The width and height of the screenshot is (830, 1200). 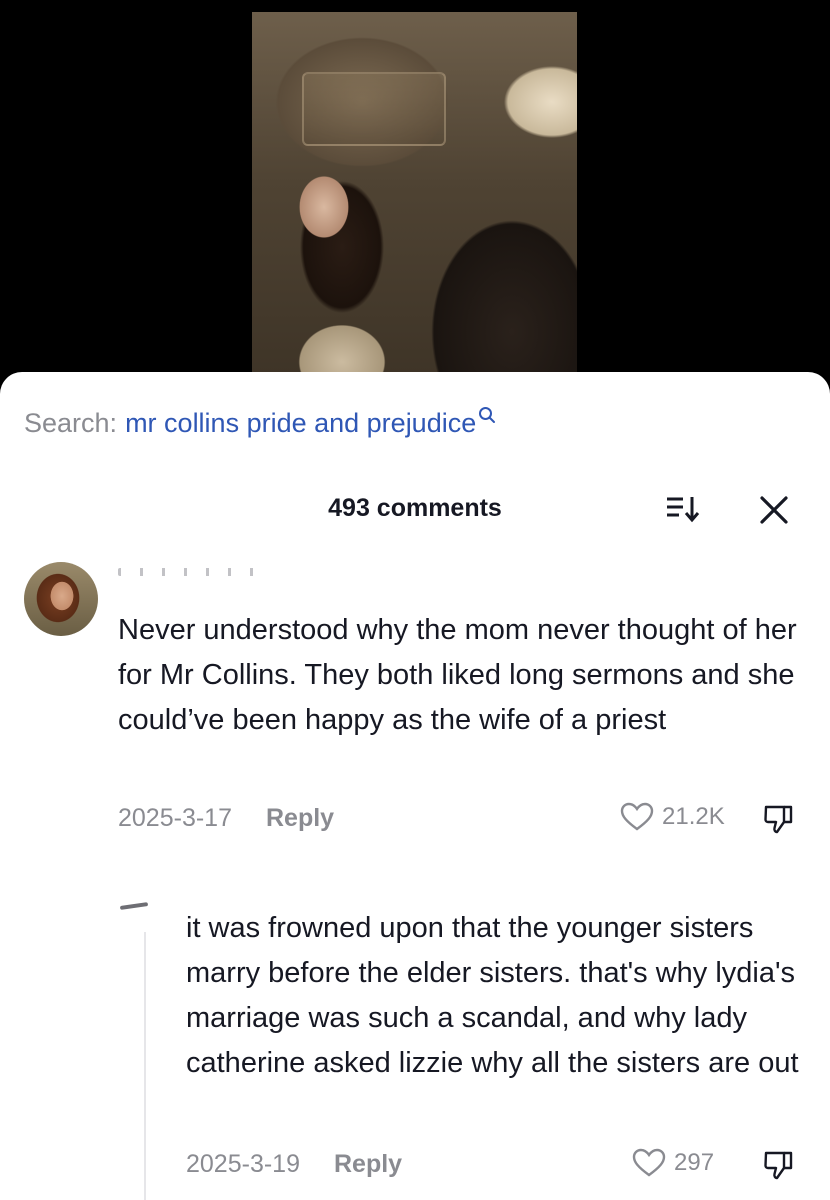 I want to click on comments-header: 493 comments, so click(x=415, y=510).